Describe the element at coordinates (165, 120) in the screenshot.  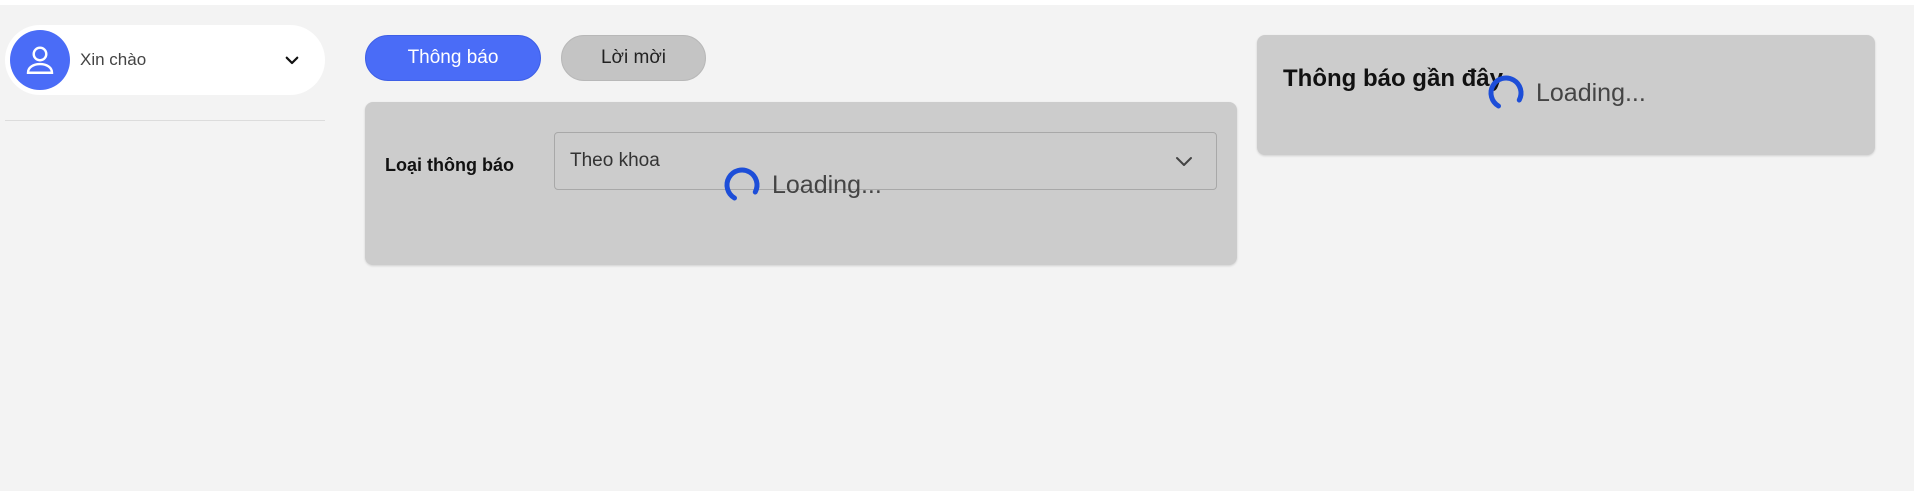
I see `sidebar-divider` at that location.